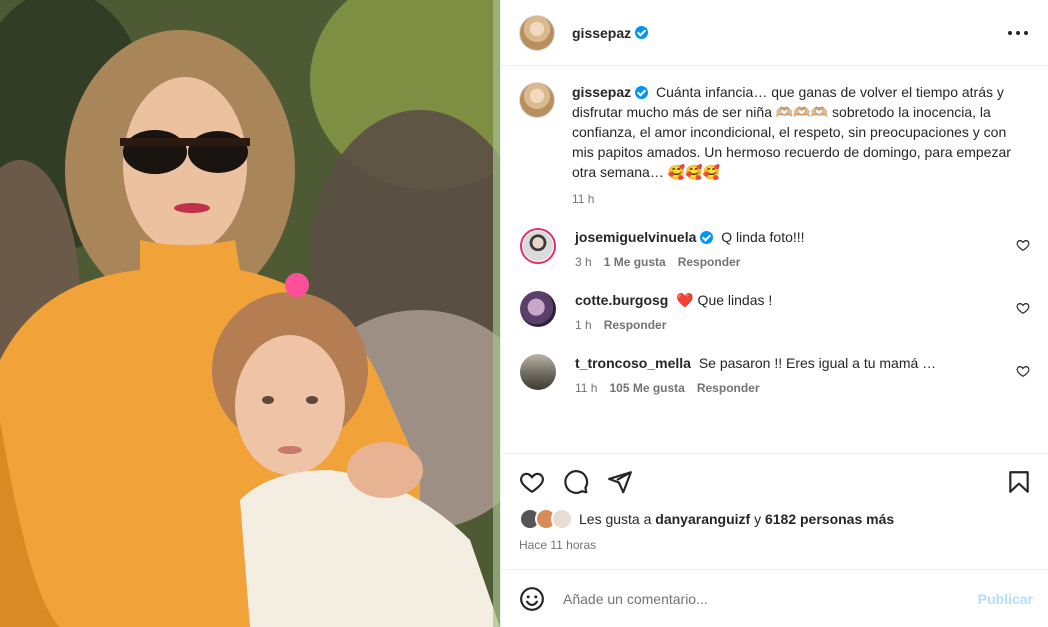 The image size is (1048, 627). Describe the element at coordinates (532, 599) in the screenshot. I see `emoji-icon` at that location.